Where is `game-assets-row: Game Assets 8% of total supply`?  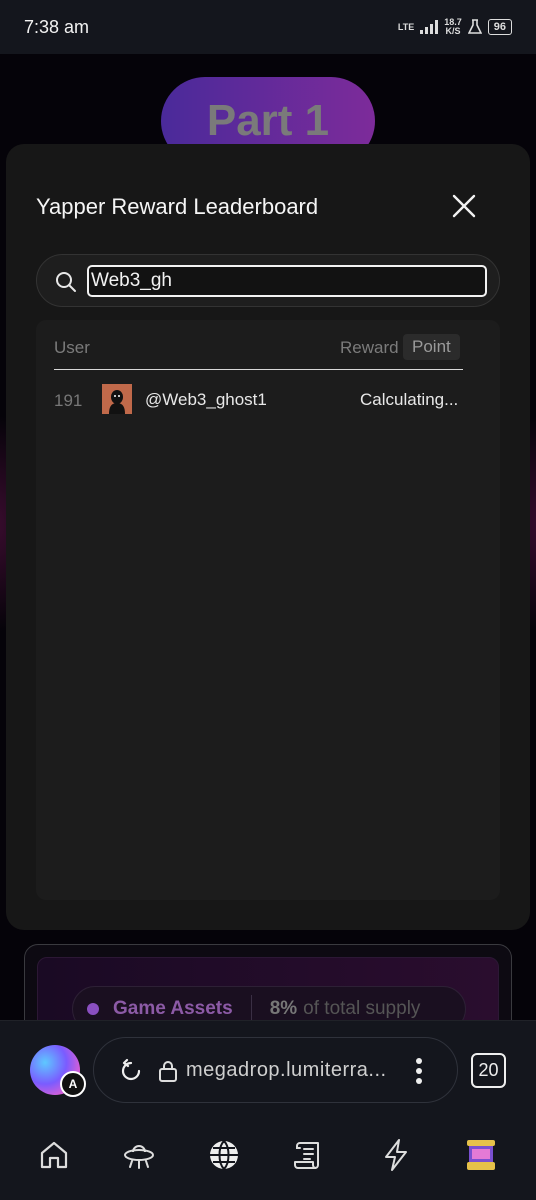
game-assets-row: Game Assets 8% of total supply is located at coordinates (269, 1003).